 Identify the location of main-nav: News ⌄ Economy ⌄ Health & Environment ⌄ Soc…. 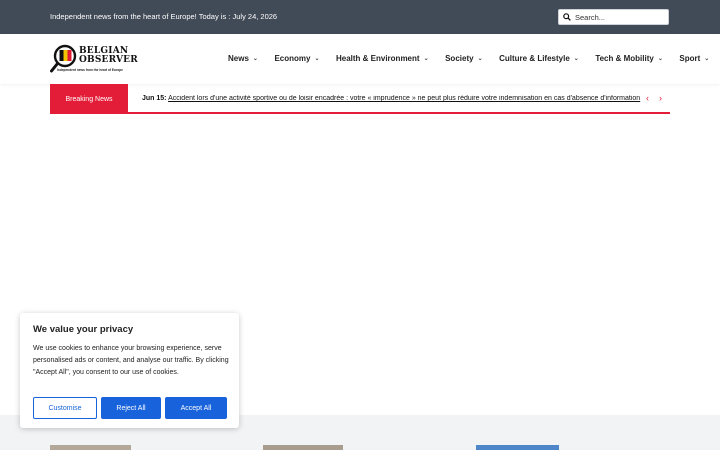
(474, 58).